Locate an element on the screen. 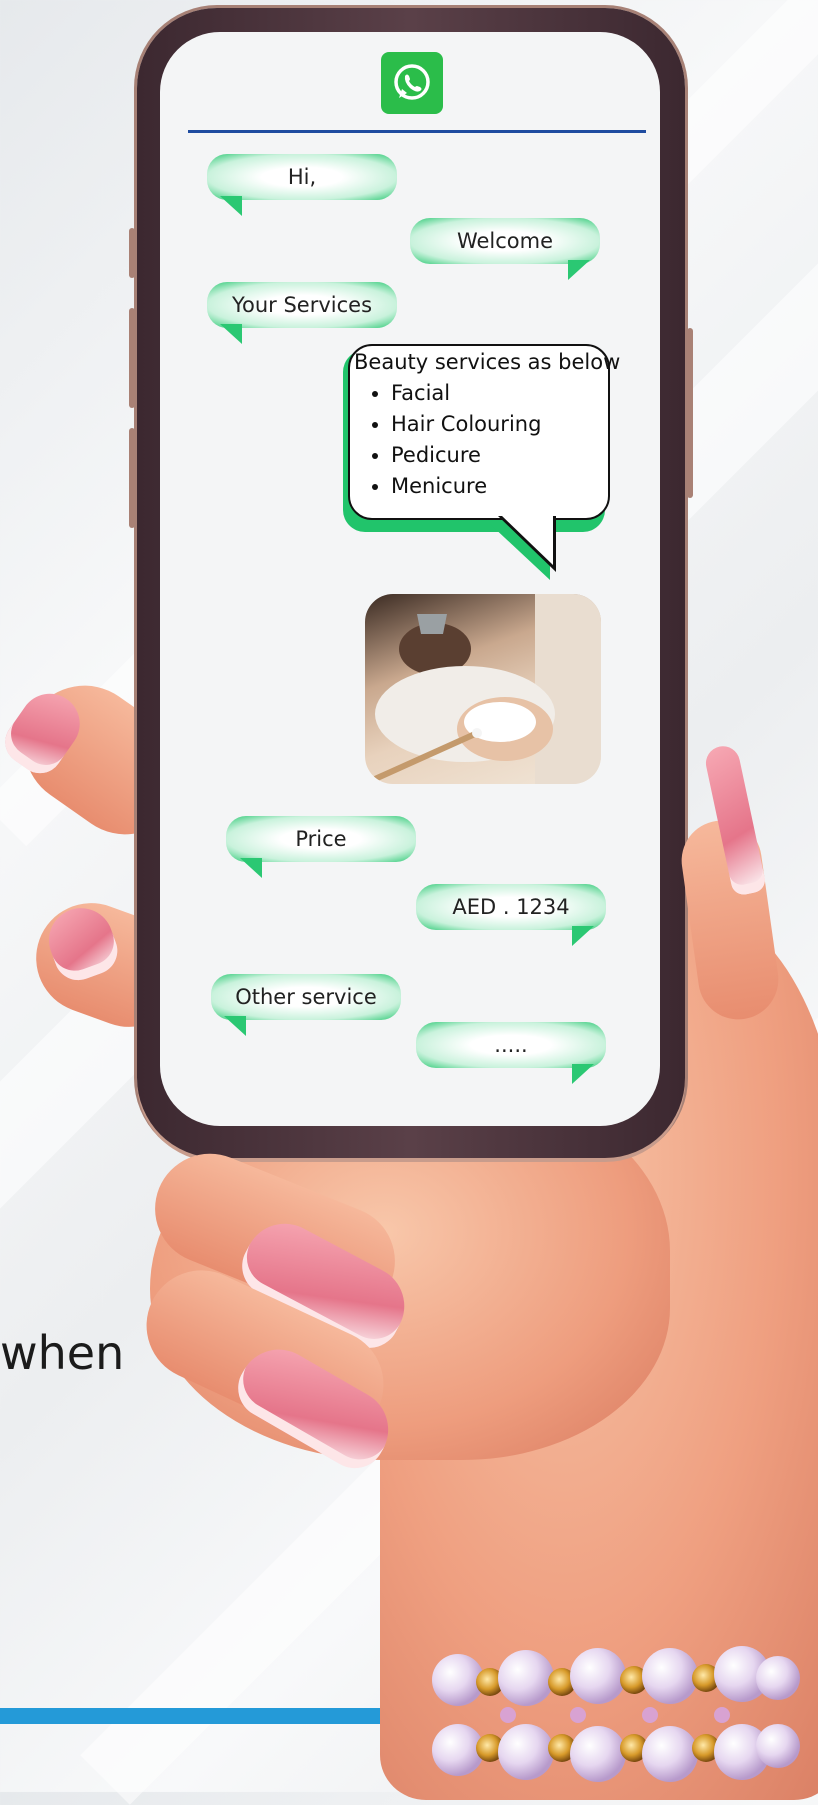 Image resolution: width=818 pixels, height=1805 pixels. chat-bubble: Hi, is located at coordinates (302, 177).